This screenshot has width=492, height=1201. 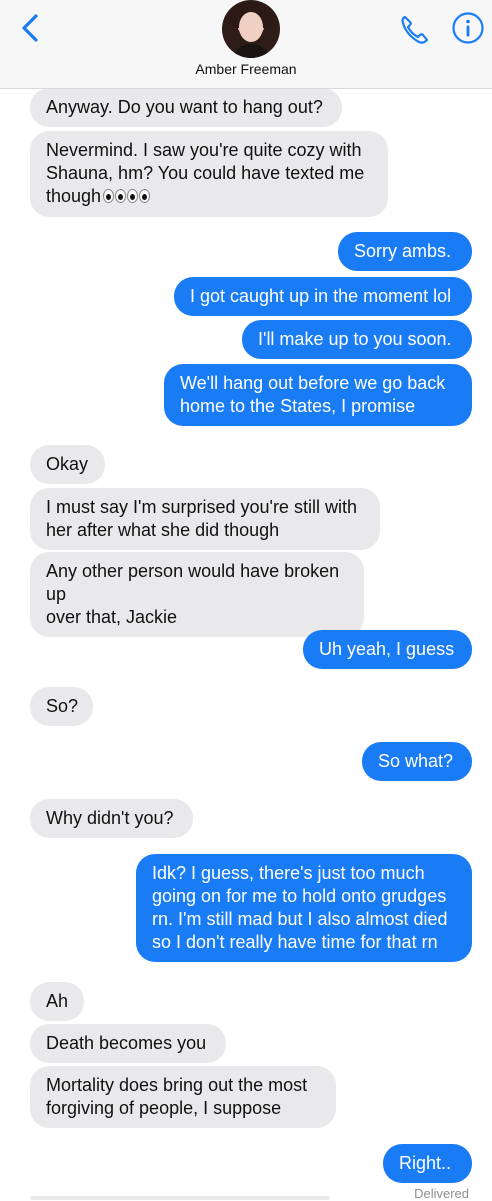 I want to click on message-bubble-incoming: Okay, so click(x=67, y=464).